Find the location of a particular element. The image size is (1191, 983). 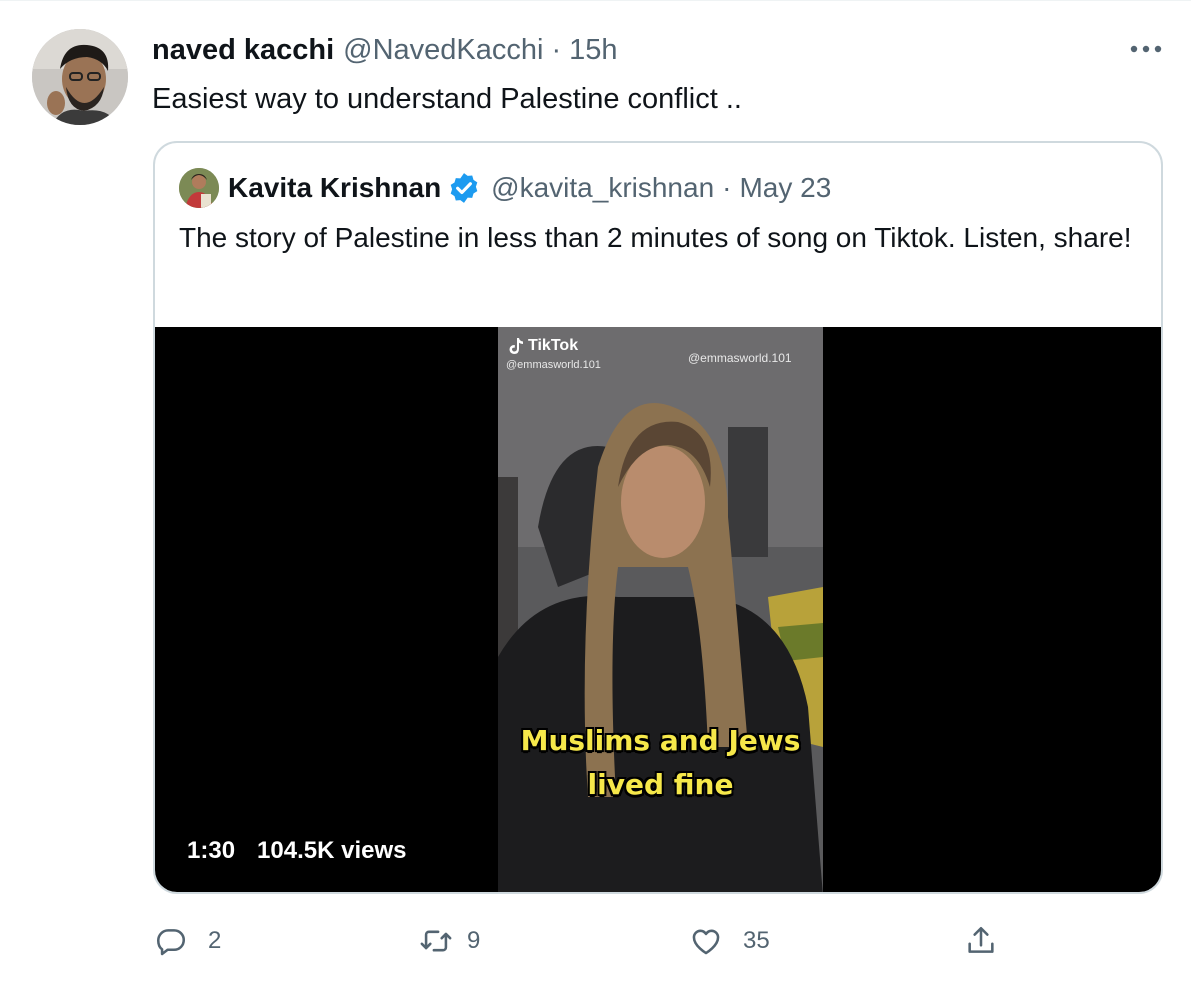

tiktok-logo-text: TikTok is located at coordinates (553, 345).